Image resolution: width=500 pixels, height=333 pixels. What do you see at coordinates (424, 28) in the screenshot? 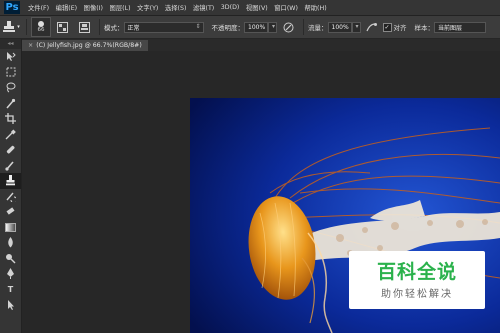
I see `sample-label: 样本：` at bounding box center [424, 28].